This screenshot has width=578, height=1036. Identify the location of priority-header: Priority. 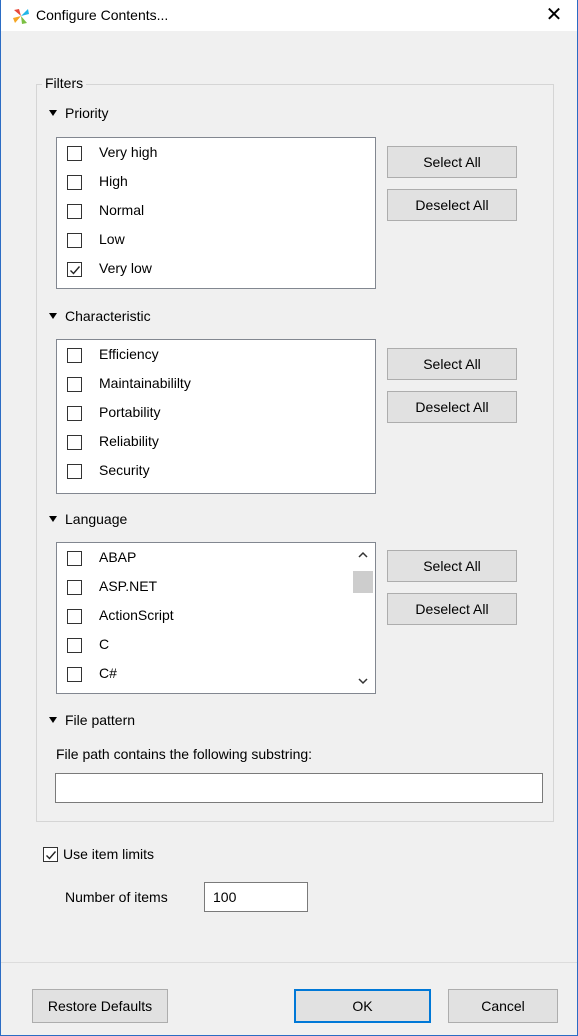
(87, 113).